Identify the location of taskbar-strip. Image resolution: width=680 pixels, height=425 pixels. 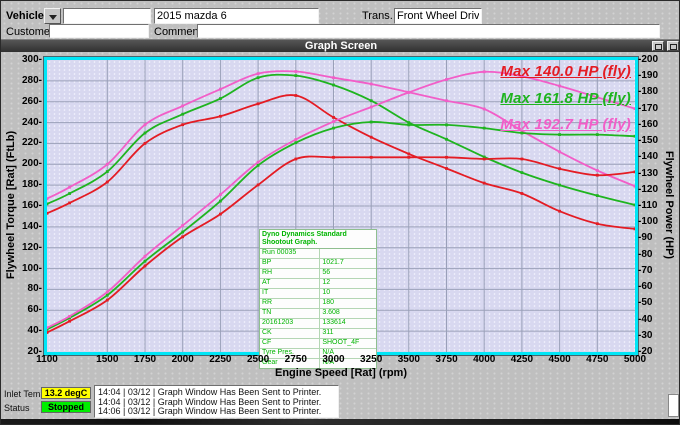
(340, 421).